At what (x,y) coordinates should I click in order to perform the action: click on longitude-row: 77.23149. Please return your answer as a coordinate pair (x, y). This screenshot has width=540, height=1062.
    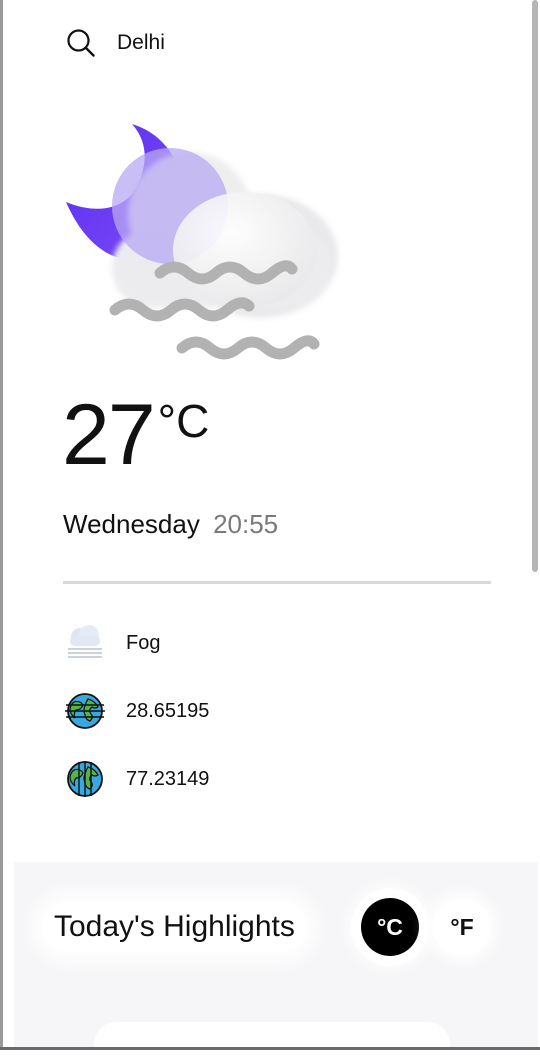
    Looking at the image, I should click on (136, 779).